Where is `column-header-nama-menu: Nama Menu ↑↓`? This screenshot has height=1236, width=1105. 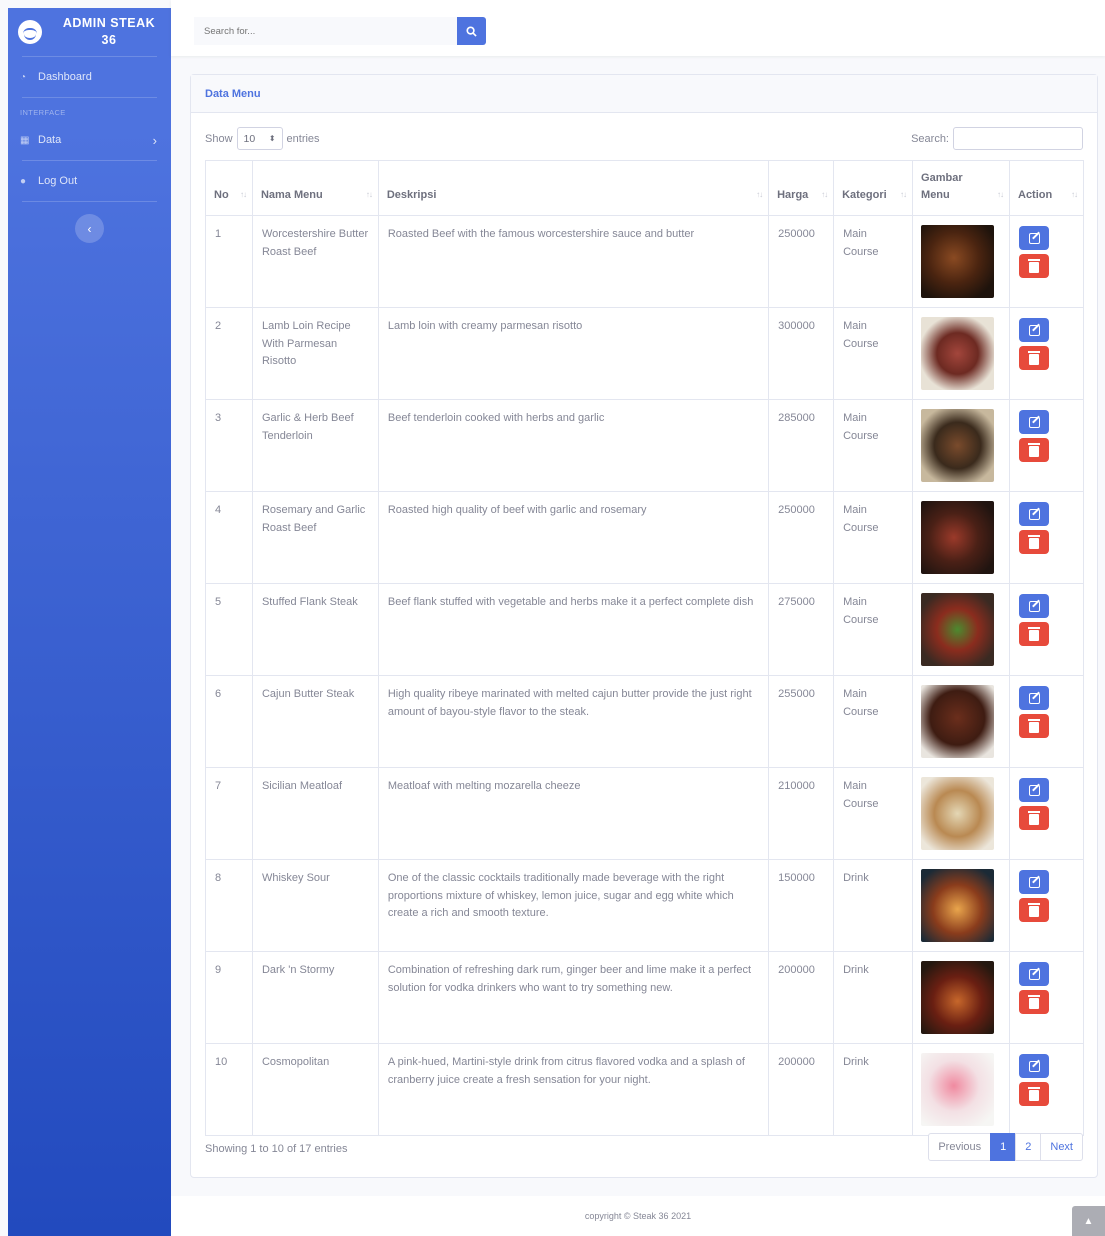
column-header-nama-menu: Nama Menu ↑↓ is located at coordinates (315, 188).